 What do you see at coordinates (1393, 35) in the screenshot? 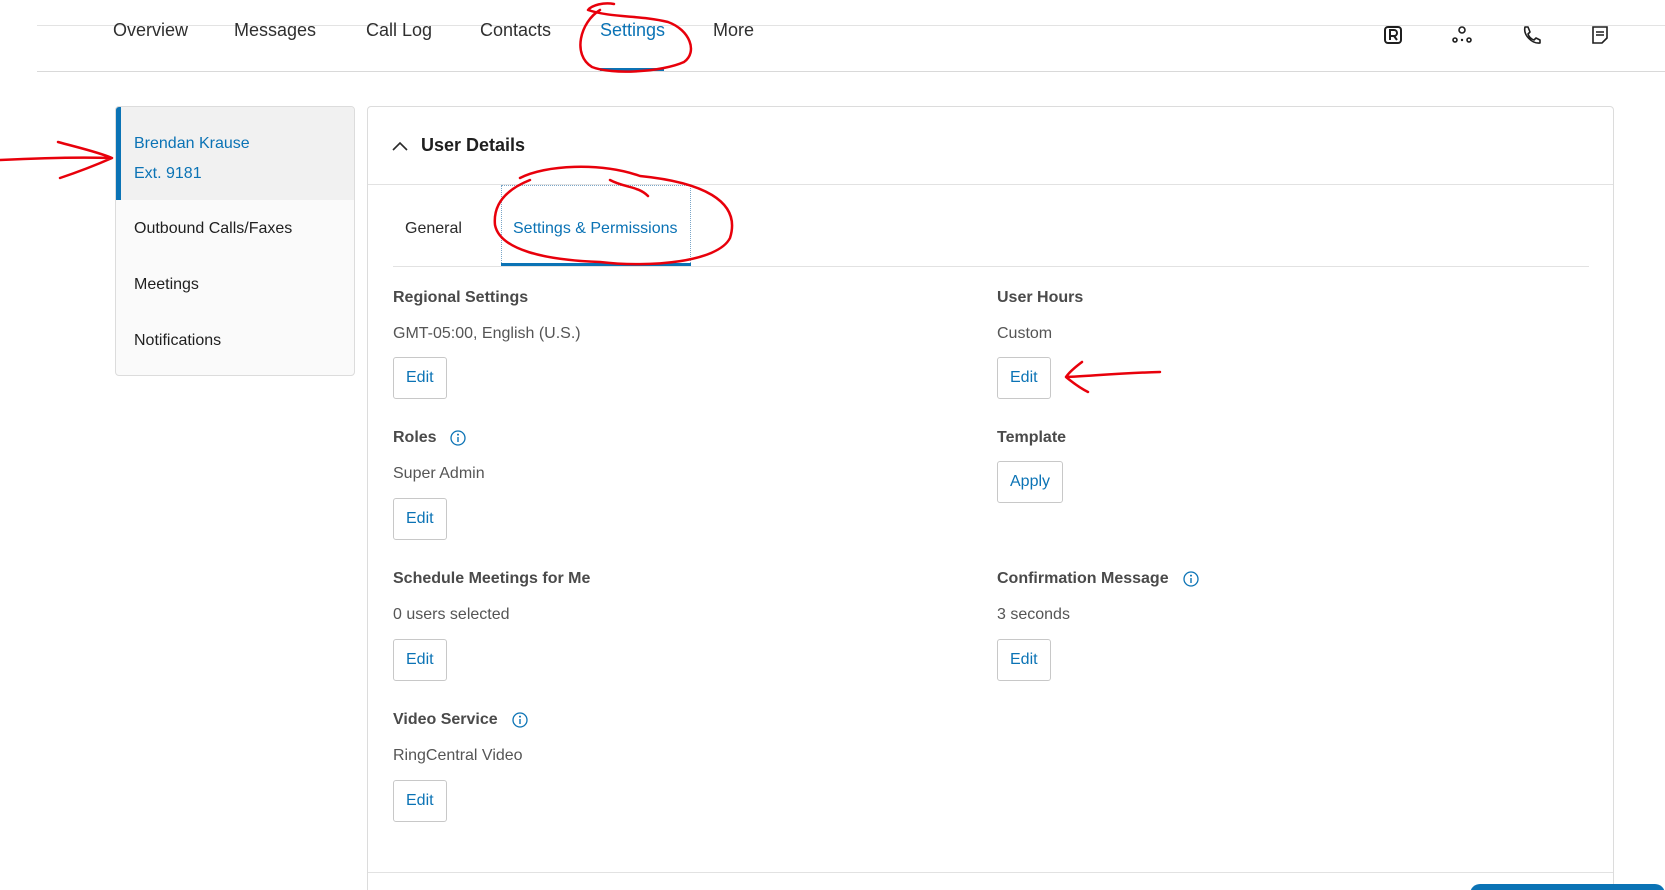
I see `ringcentral-app-icon` at bounding box center [1393, 35].